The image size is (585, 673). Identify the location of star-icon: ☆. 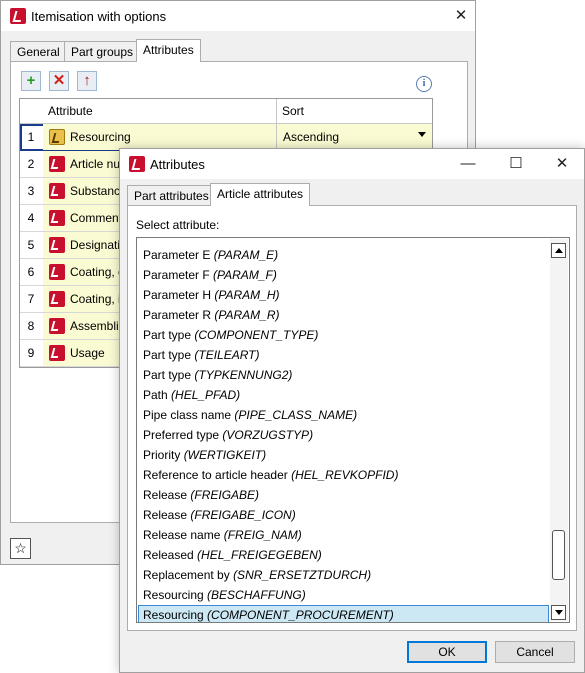
(20, 548).